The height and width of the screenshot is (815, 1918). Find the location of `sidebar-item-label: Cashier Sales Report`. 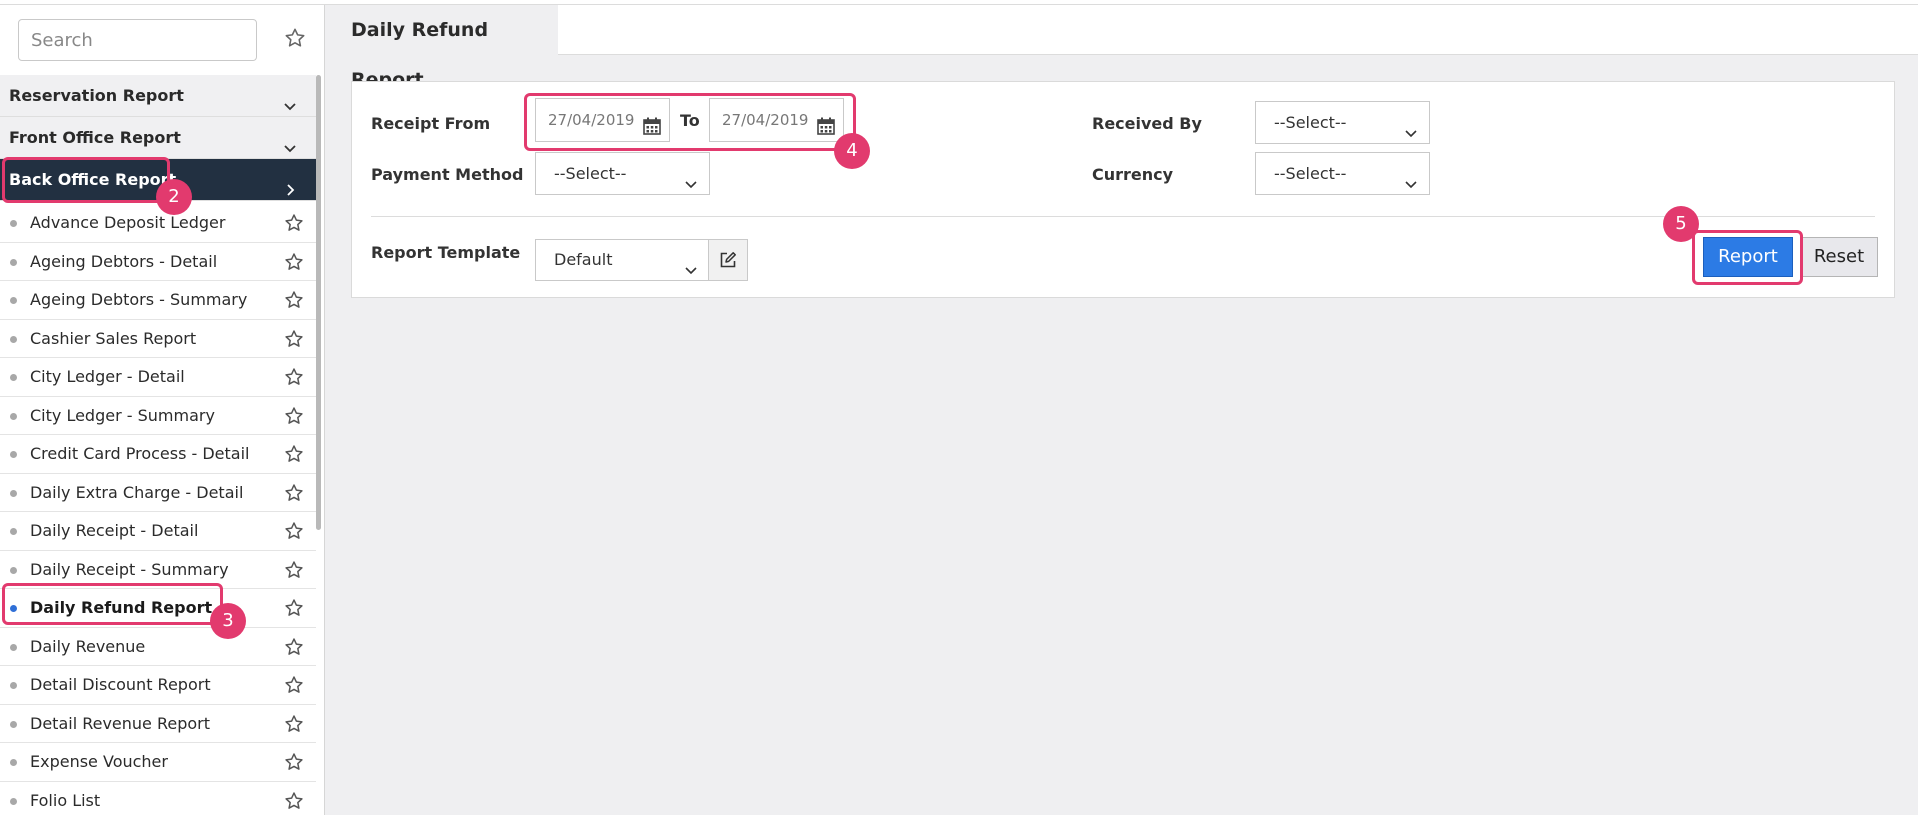

sidebar-item-label: Cashier Sales Report is located at coordinates (113, 338).